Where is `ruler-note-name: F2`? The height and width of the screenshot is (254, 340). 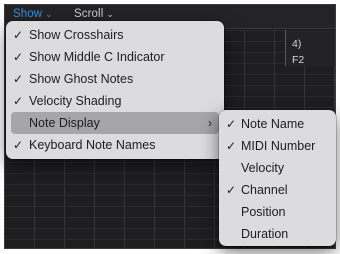
ruler-note-name: F2 is located at coordinates (298, 60).